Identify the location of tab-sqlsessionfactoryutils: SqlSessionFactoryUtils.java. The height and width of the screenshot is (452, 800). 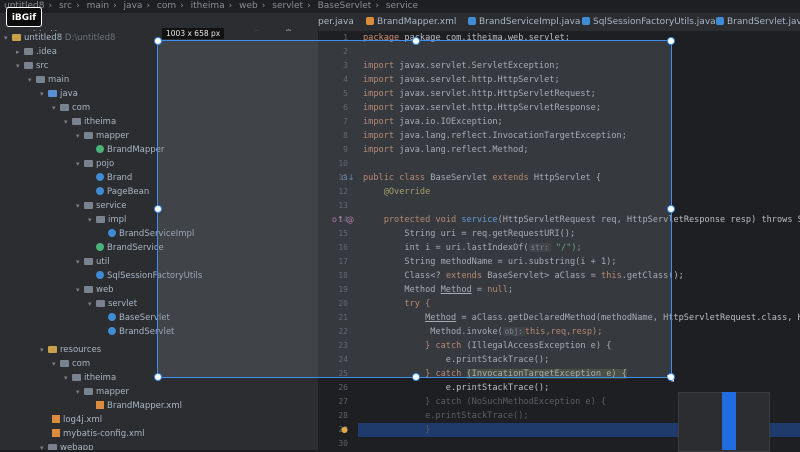
(649, 22).